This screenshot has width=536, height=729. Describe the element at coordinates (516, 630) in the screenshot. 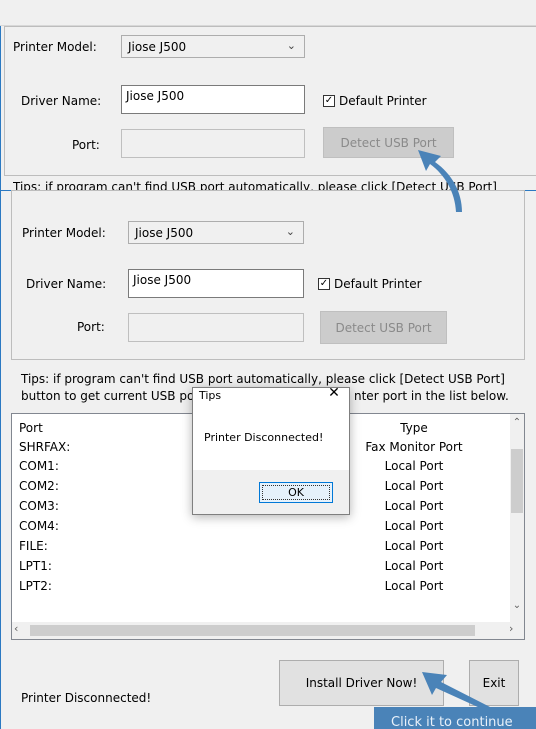

I see `scroll-right-icon: ›` at that location.